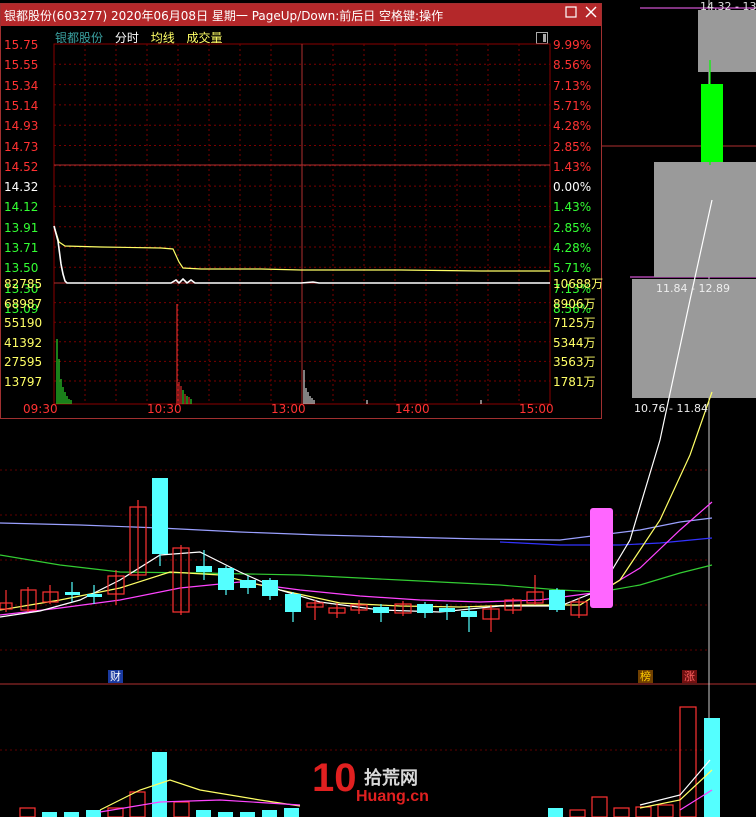 The height and width of the screenshot is (817, 756). I want to click on pct-tick: 9.99%, so click(572, 45).